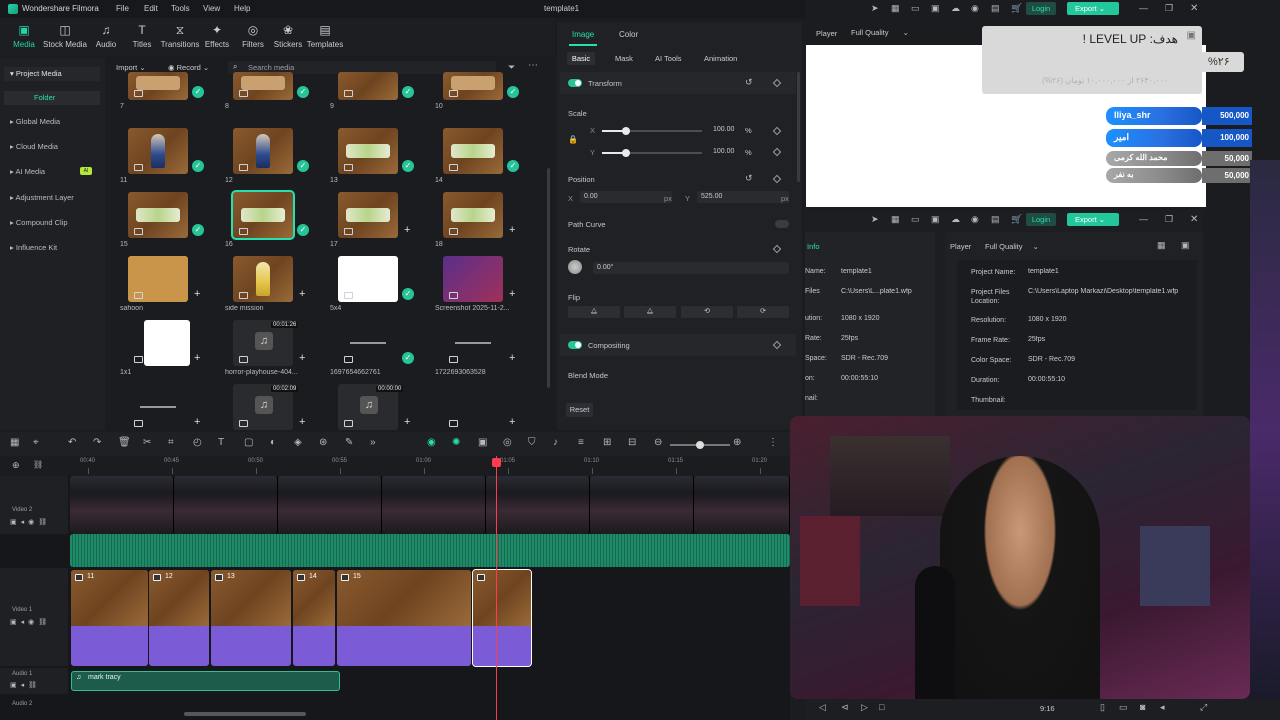 The image size is (1280, 720). I want to click on marquee-icon: ▢, so click(248, 442).